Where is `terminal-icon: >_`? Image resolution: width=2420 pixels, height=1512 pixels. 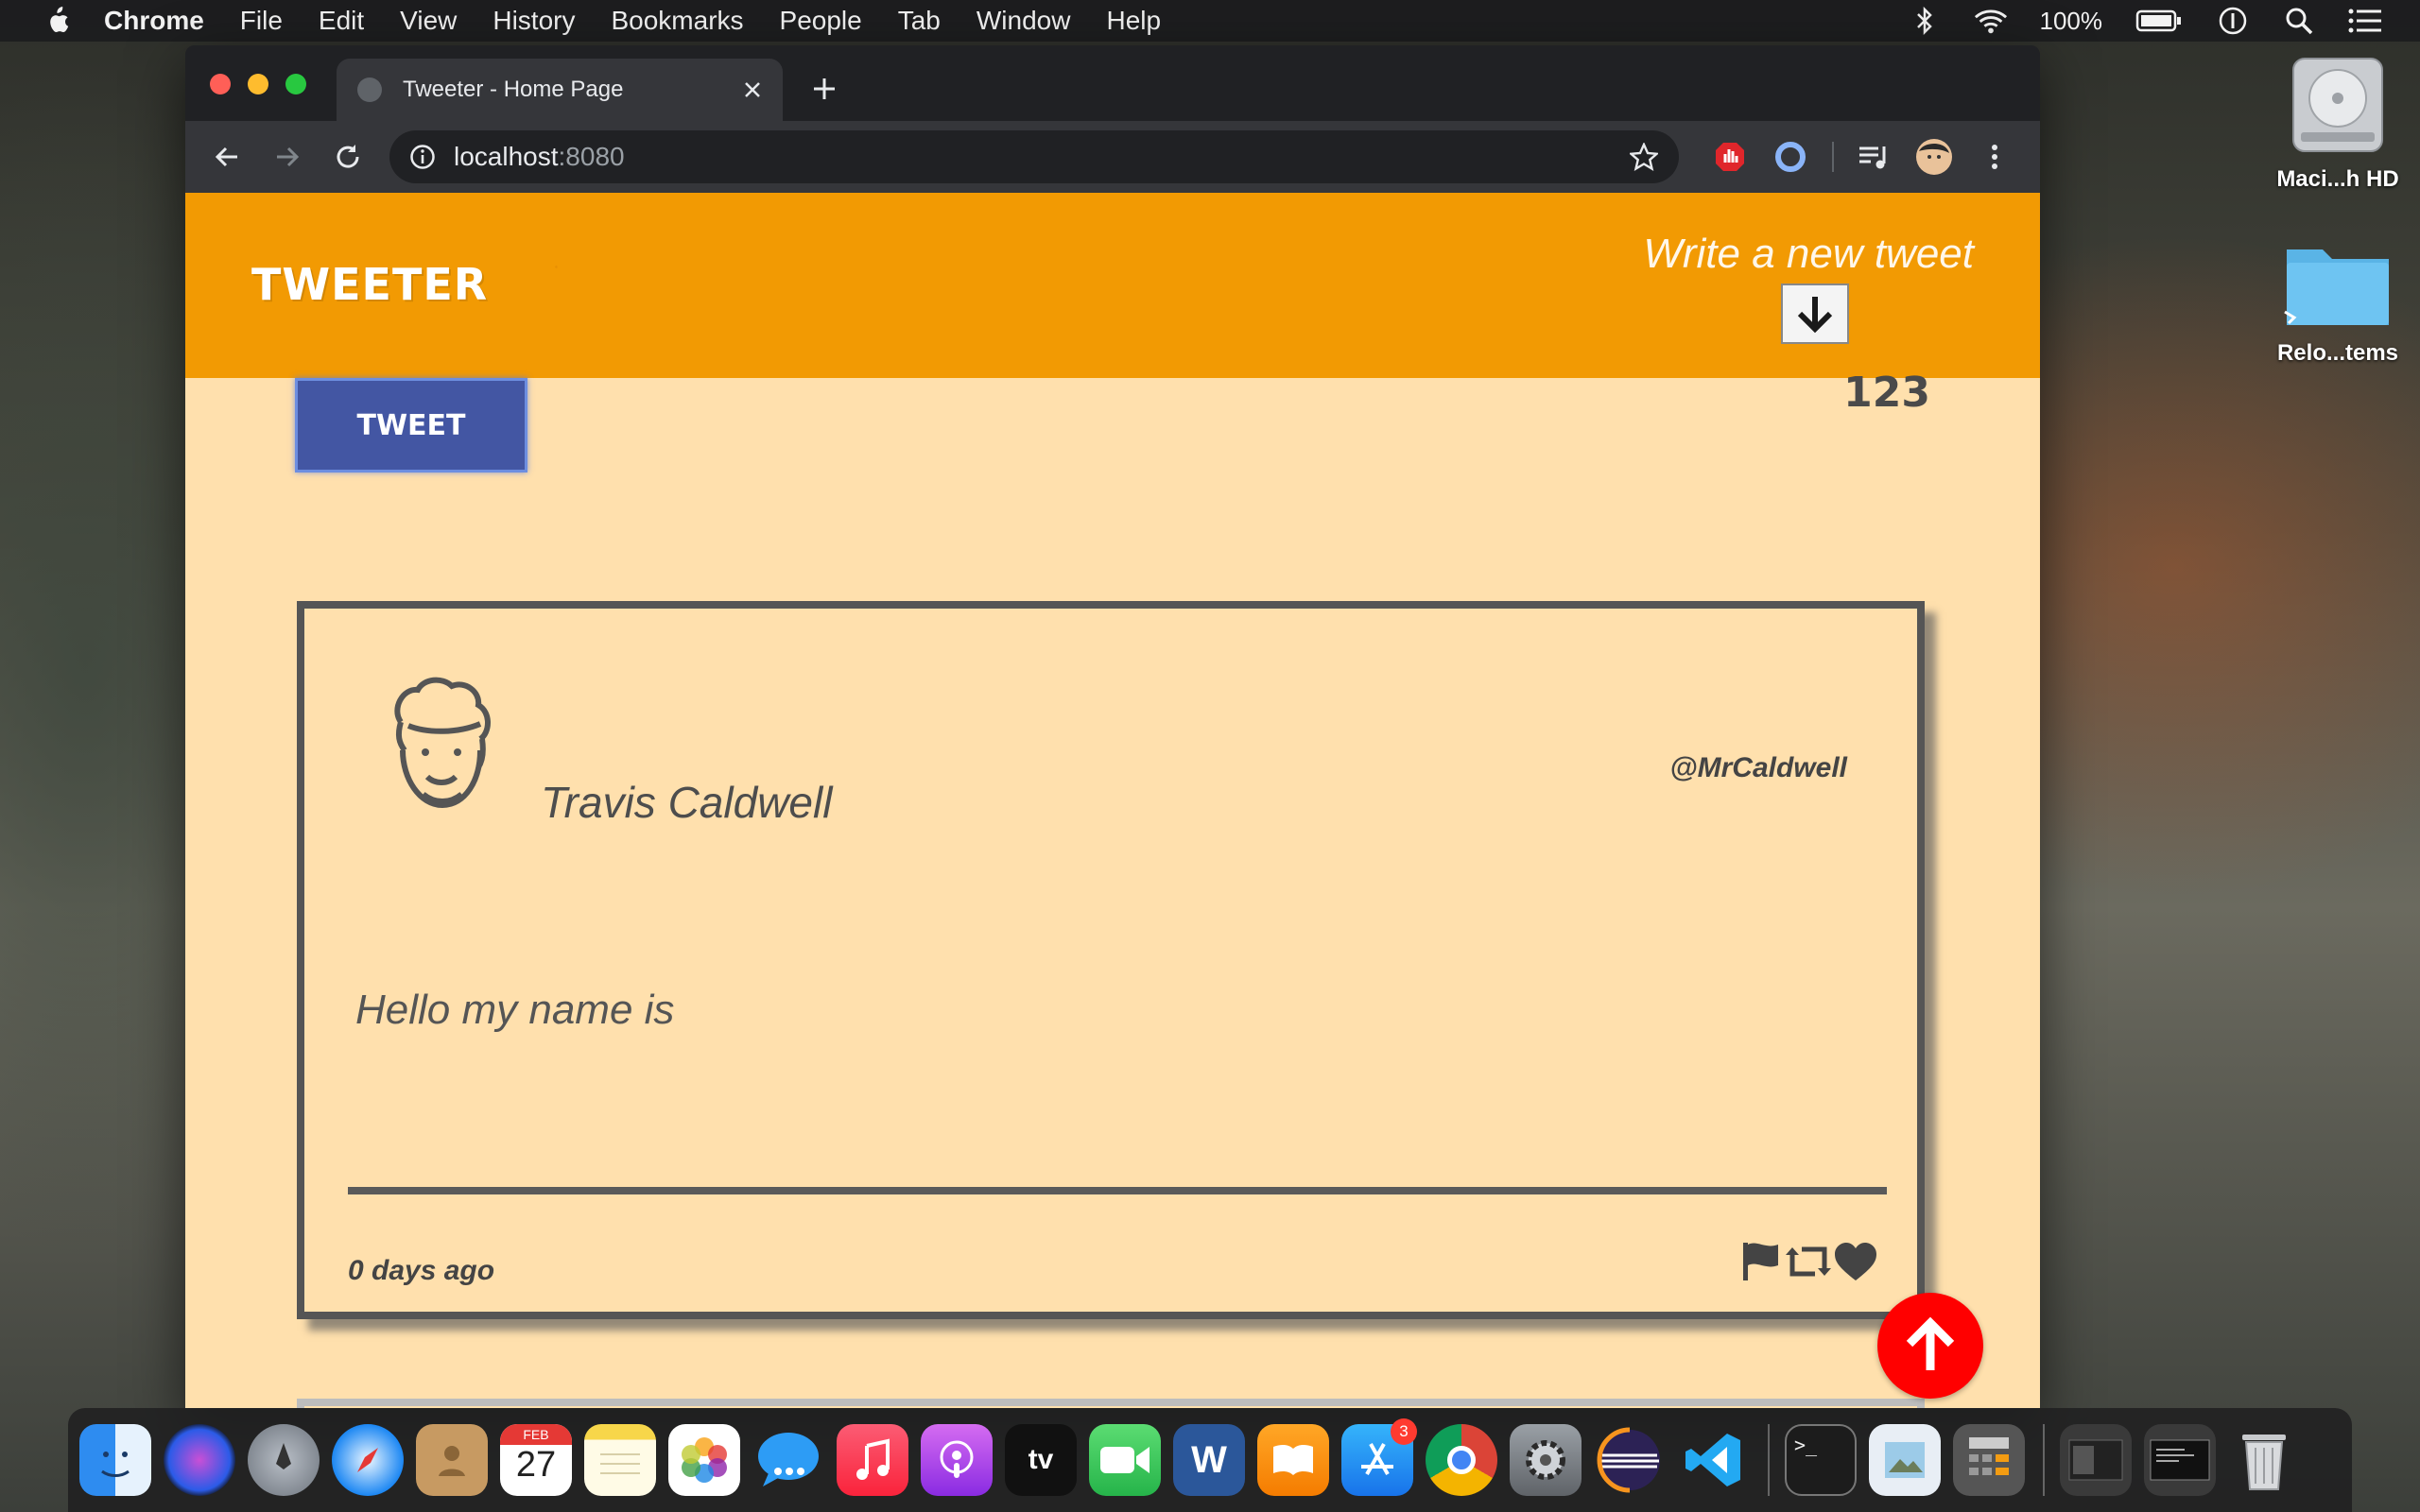 terminal-icon: >_ is located at coordinates (1821, 1460).